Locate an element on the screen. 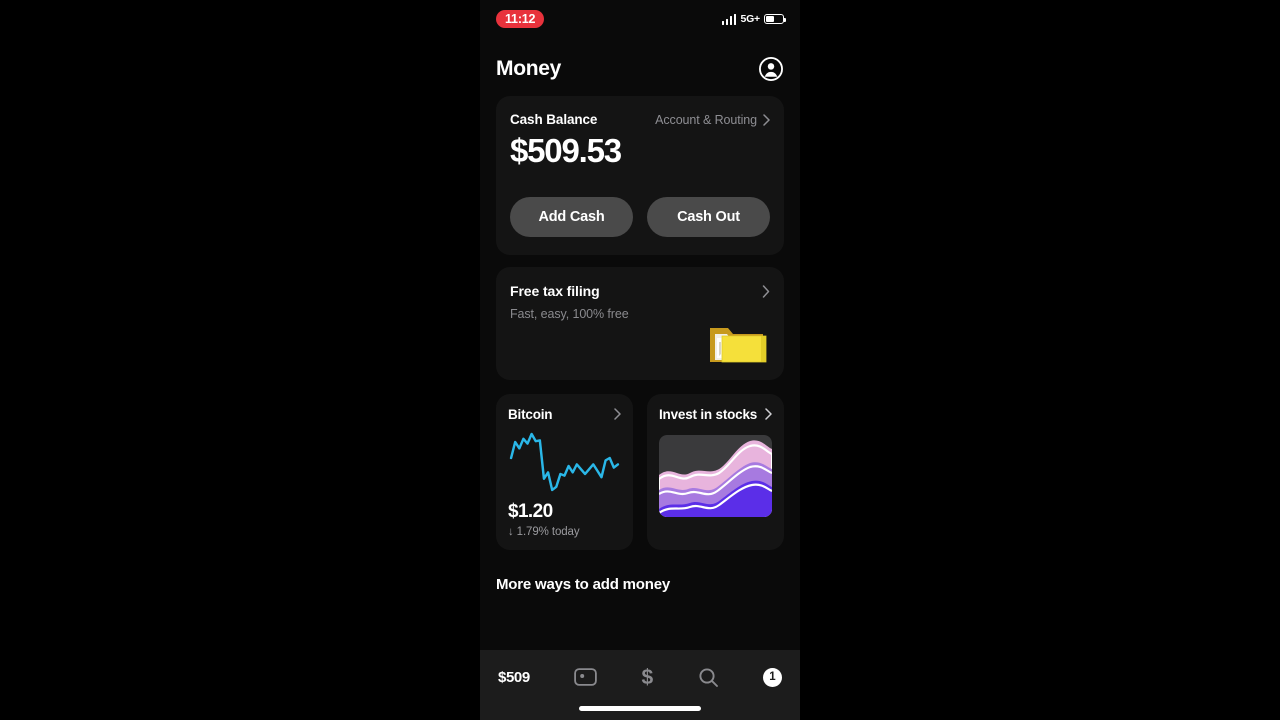 The height and width of the screenshot is (720, 1280). account-and-routing-link: Account & Routing is located at coordinates (712, 120).